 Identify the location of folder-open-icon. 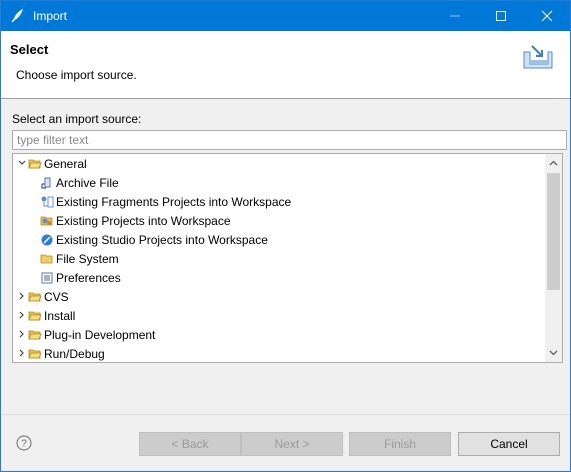
(35, 164).